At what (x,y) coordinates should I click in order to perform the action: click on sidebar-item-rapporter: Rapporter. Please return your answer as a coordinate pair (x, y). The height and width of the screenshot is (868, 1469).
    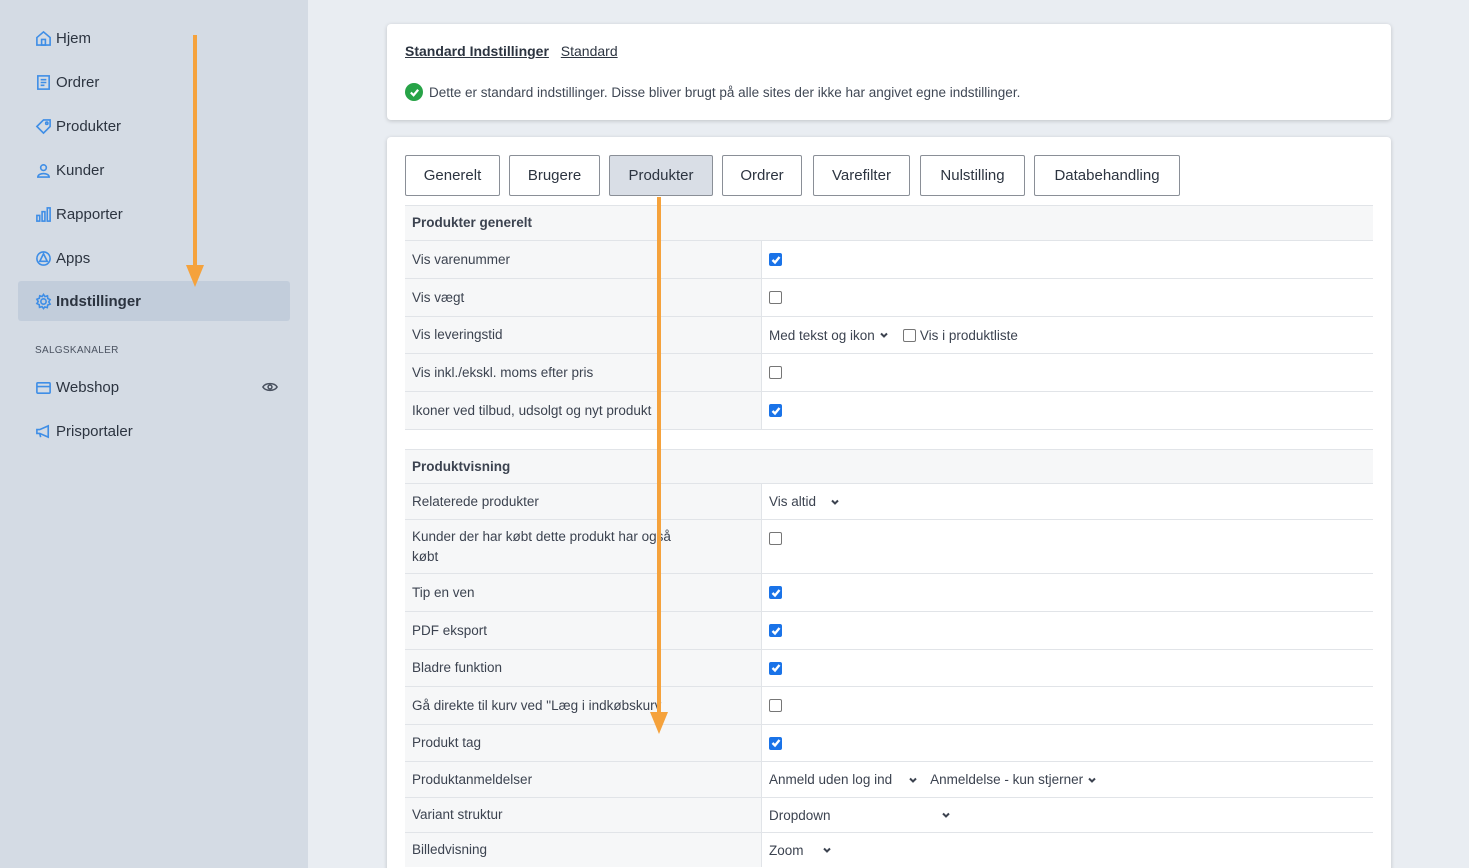
    Looking at the image, I should click on (154, 214).